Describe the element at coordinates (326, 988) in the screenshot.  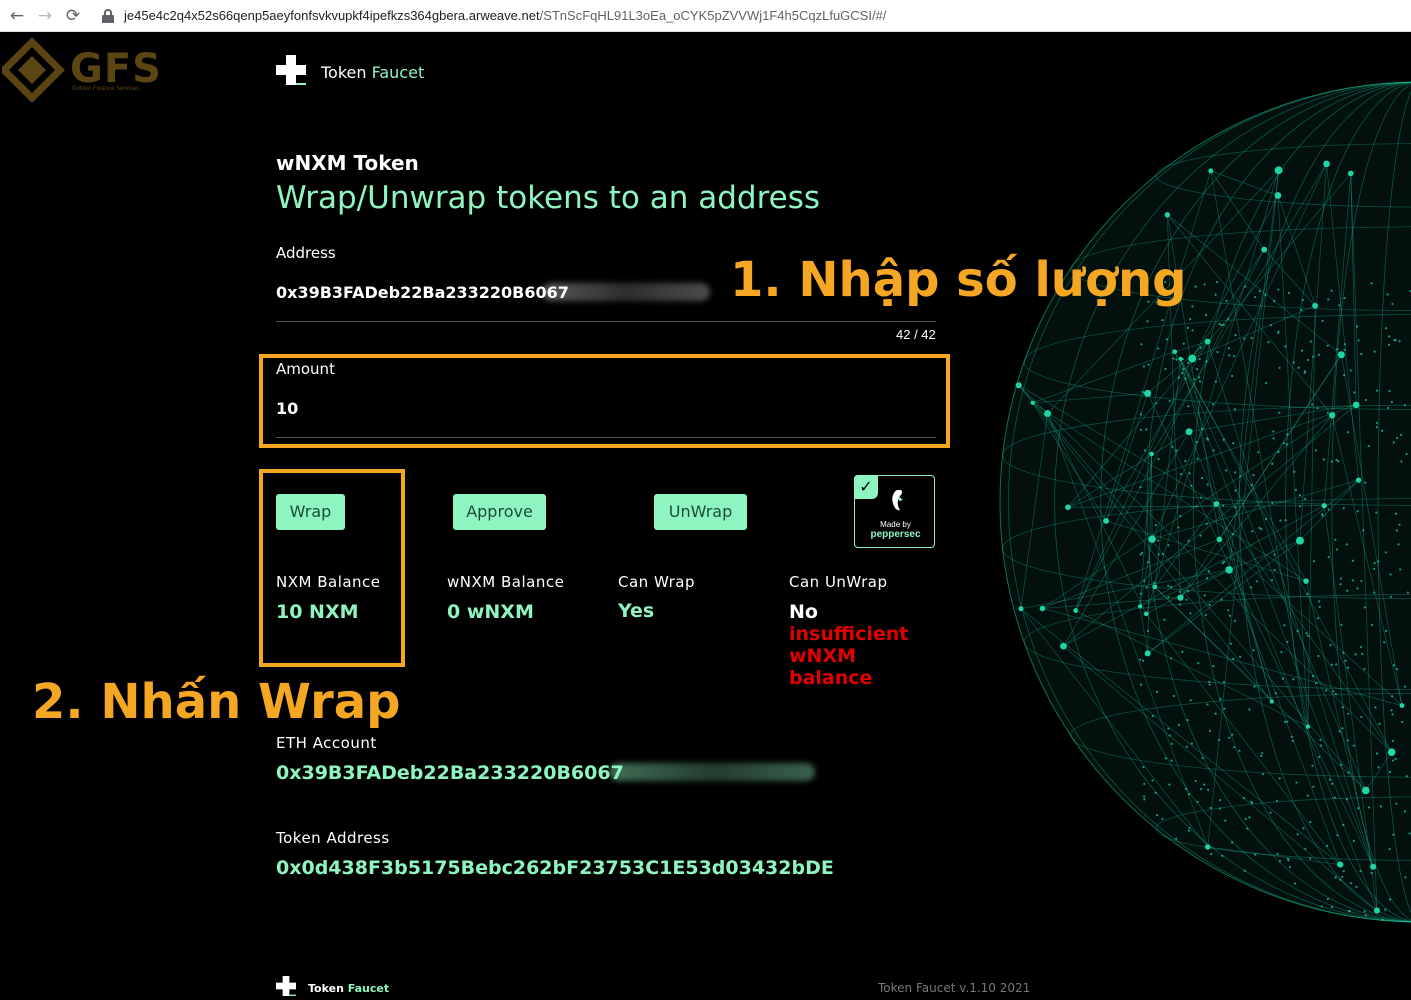
I see `footer-brand-first: Token` at that location.